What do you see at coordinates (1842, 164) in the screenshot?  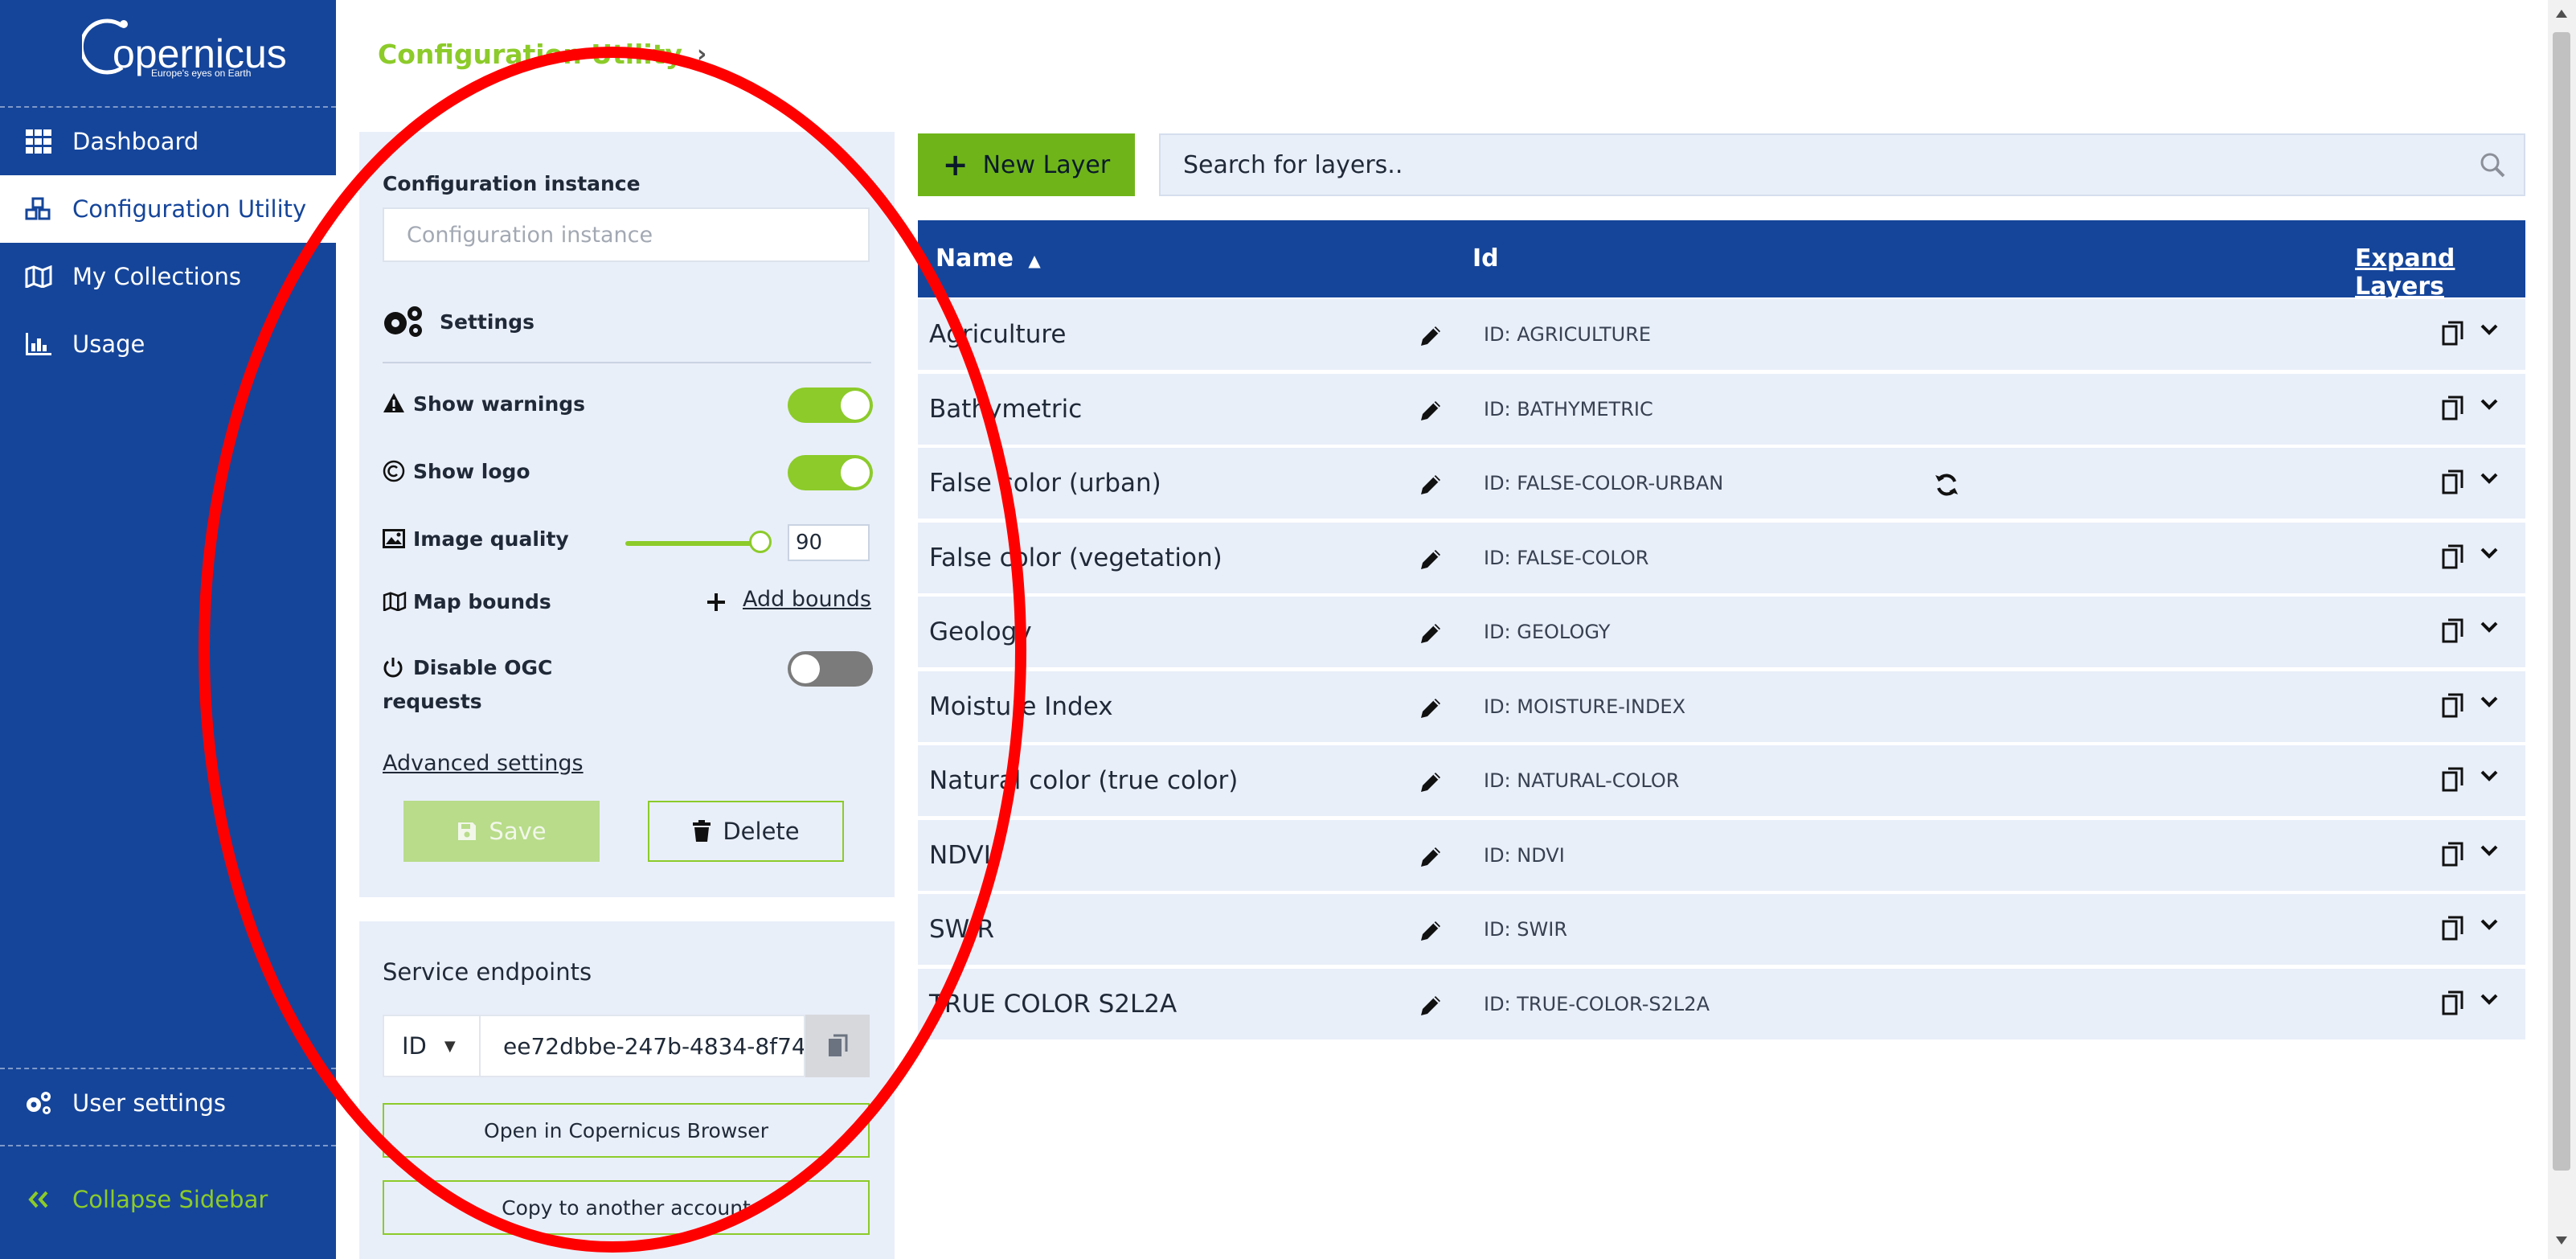 I see `layer-search-input: Search for layers..` at bounding box center [1842, 164].